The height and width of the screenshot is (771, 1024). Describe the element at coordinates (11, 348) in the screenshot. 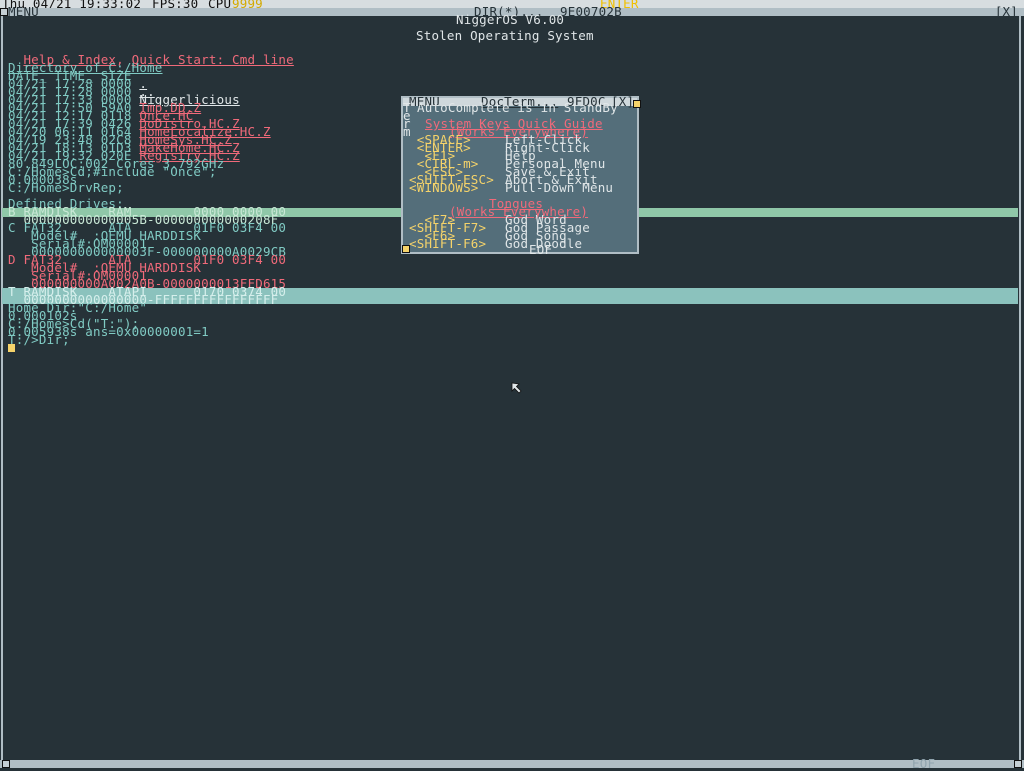

I see `text-cursor` at that location.